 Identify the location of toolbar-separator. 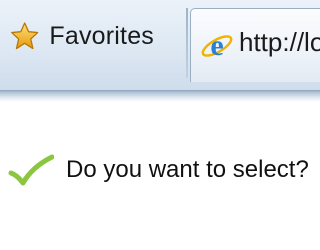
(187, 43).